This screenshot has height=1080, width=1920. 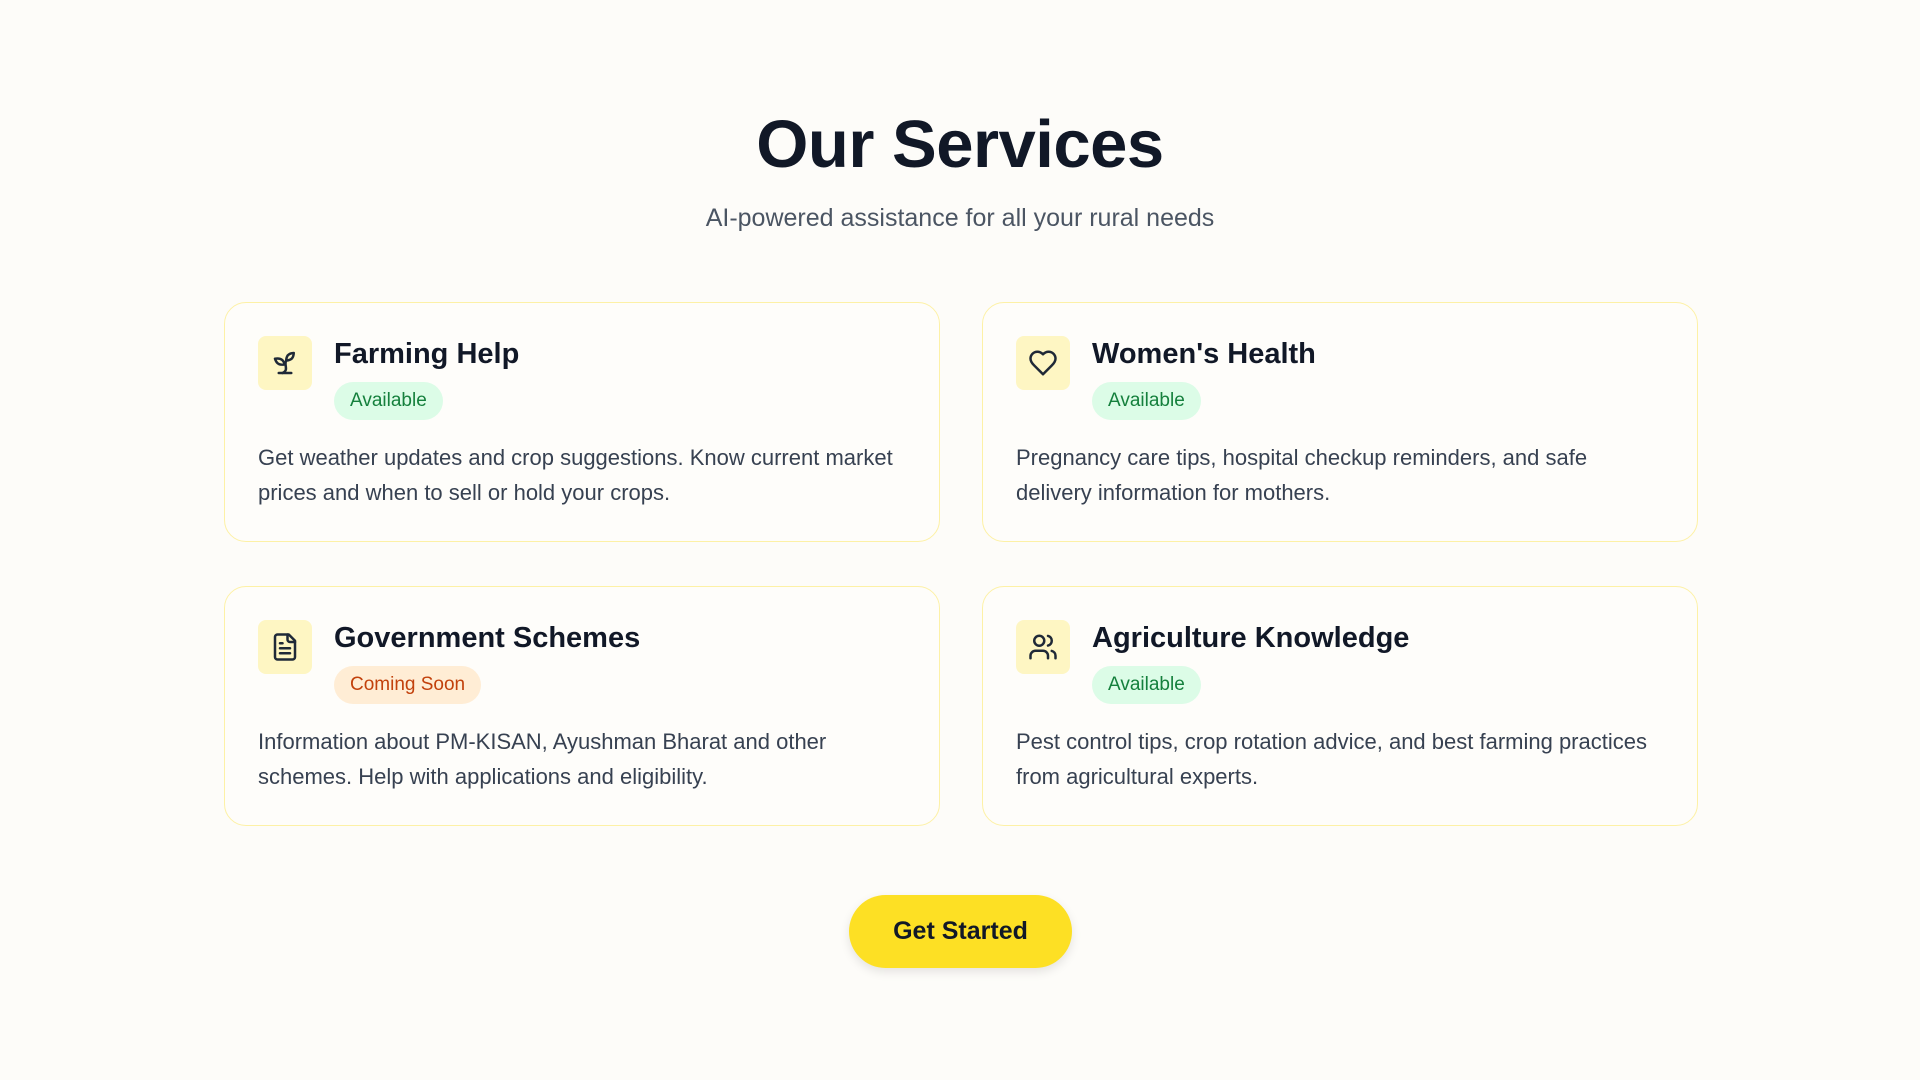 What do you see at coordinates (960, 144) in the screenshot?
I see `page-title: Our Services` at bounding box center [960, 144].